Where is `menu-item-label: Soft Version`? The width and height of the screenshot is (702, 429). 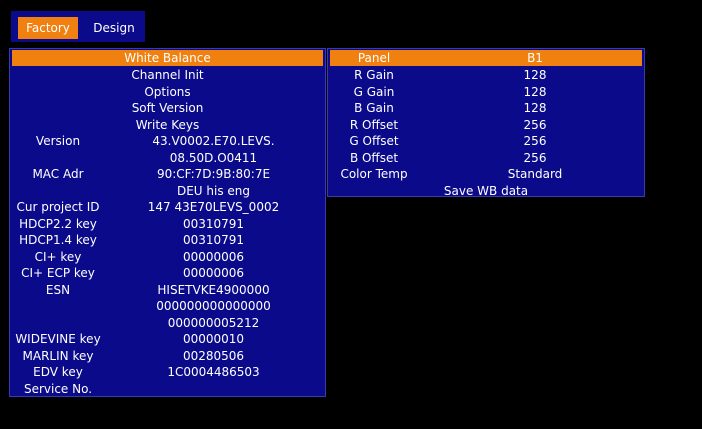 menu-item-label: Soft Version is located at coordinates (167, 108).